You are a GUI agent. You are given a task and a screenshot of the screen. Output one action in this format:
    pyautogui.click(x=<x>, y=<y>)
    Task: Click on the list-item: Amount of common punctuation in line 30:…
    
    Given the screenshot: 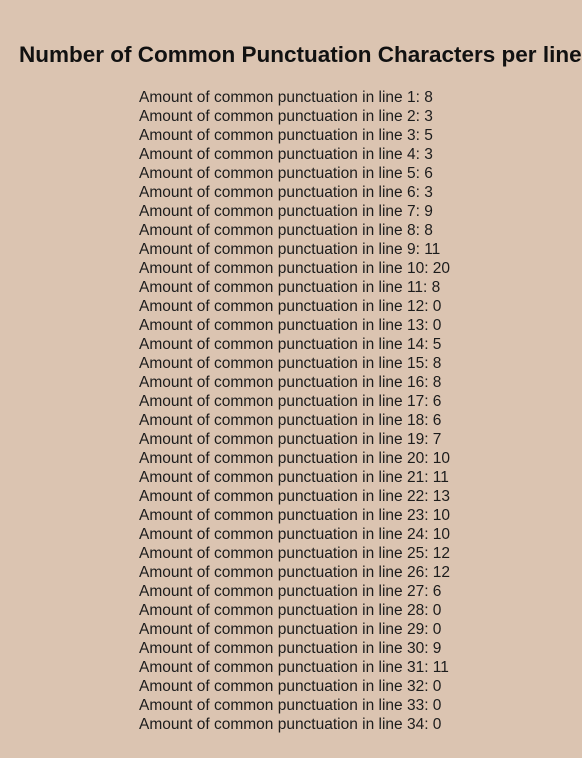 What is the action you would take?
    pyautogui.click(x=290, y=648)
    